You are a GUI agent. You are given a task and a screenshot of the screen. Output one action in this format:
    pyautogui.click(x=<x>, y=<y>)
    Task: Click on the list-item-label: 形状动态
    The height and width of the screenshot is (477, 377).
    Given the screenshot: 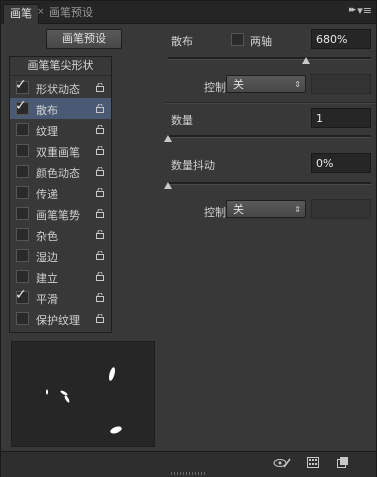 What is the action you would take?
    pyautogui.click(x=58, y=89)
    